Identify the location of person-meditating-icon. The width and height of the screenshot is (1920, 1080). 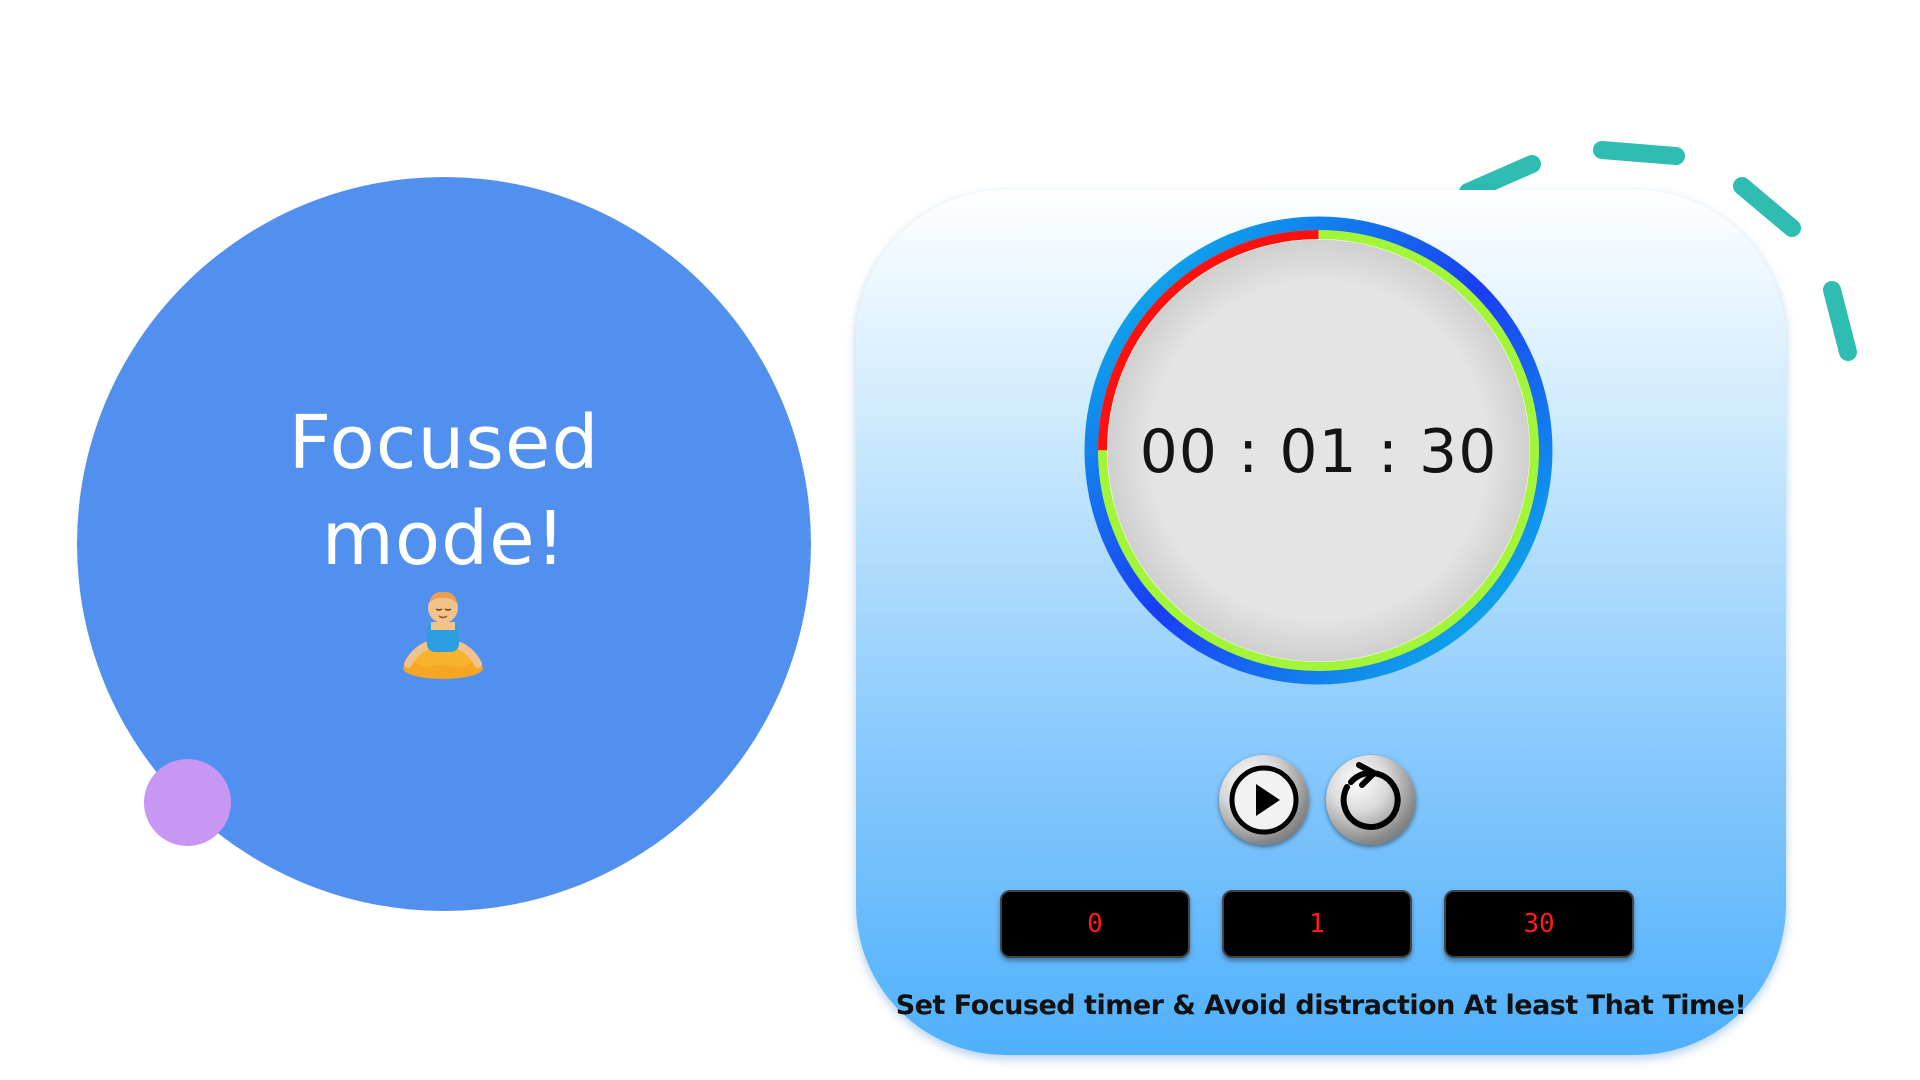
(443, 635).